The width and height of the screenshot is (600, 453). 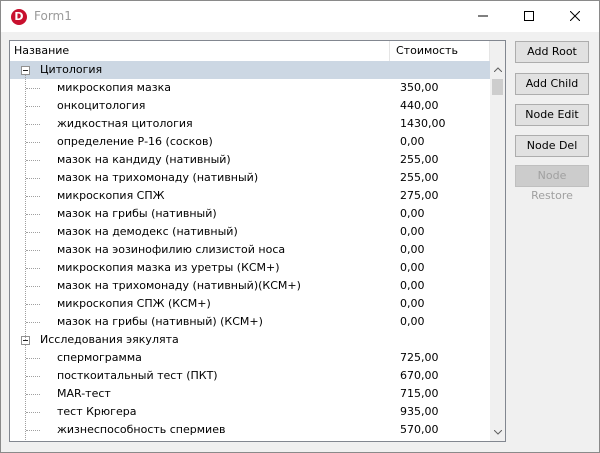 I want to click on tree-item-row: посткоитальный тест (ПКТ) 670,00, so click(x=250, y=376).